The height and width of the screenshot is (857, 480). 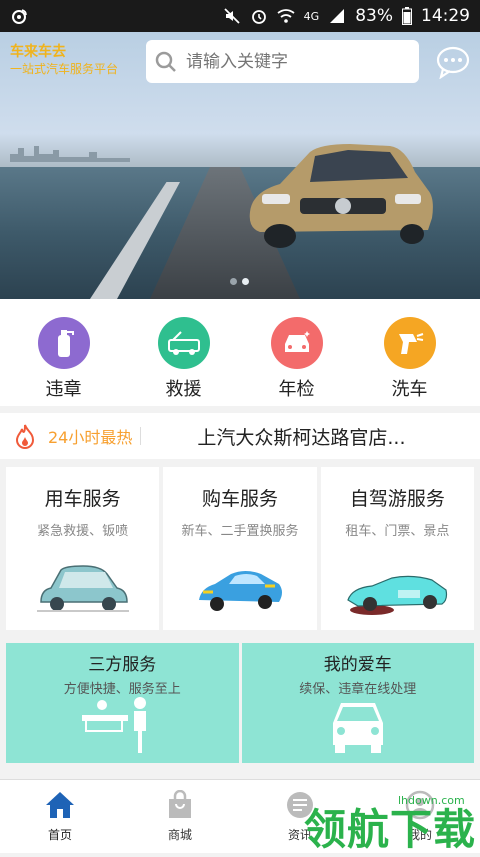 I want to click on hot-tag: 24小时最热, so click(x=90, y=437).